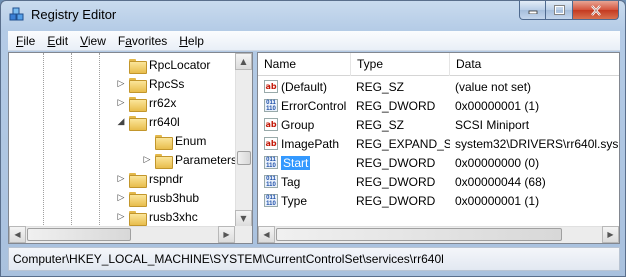 This screenshot has width=626, height=277. I want to click on tree-item: ▷ rusb3xhc, so click(157, 217).